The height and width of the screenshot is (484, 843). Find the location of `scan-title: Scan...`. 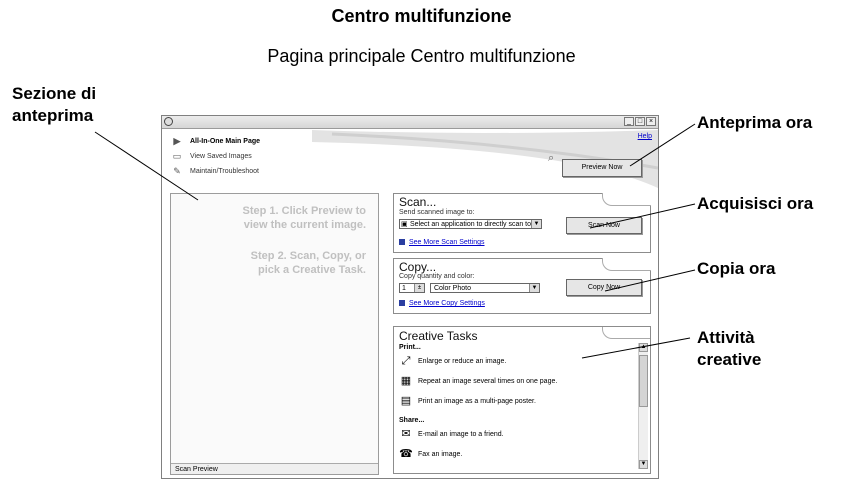

scan-title: Scan... is located at coordinates (418, 202).